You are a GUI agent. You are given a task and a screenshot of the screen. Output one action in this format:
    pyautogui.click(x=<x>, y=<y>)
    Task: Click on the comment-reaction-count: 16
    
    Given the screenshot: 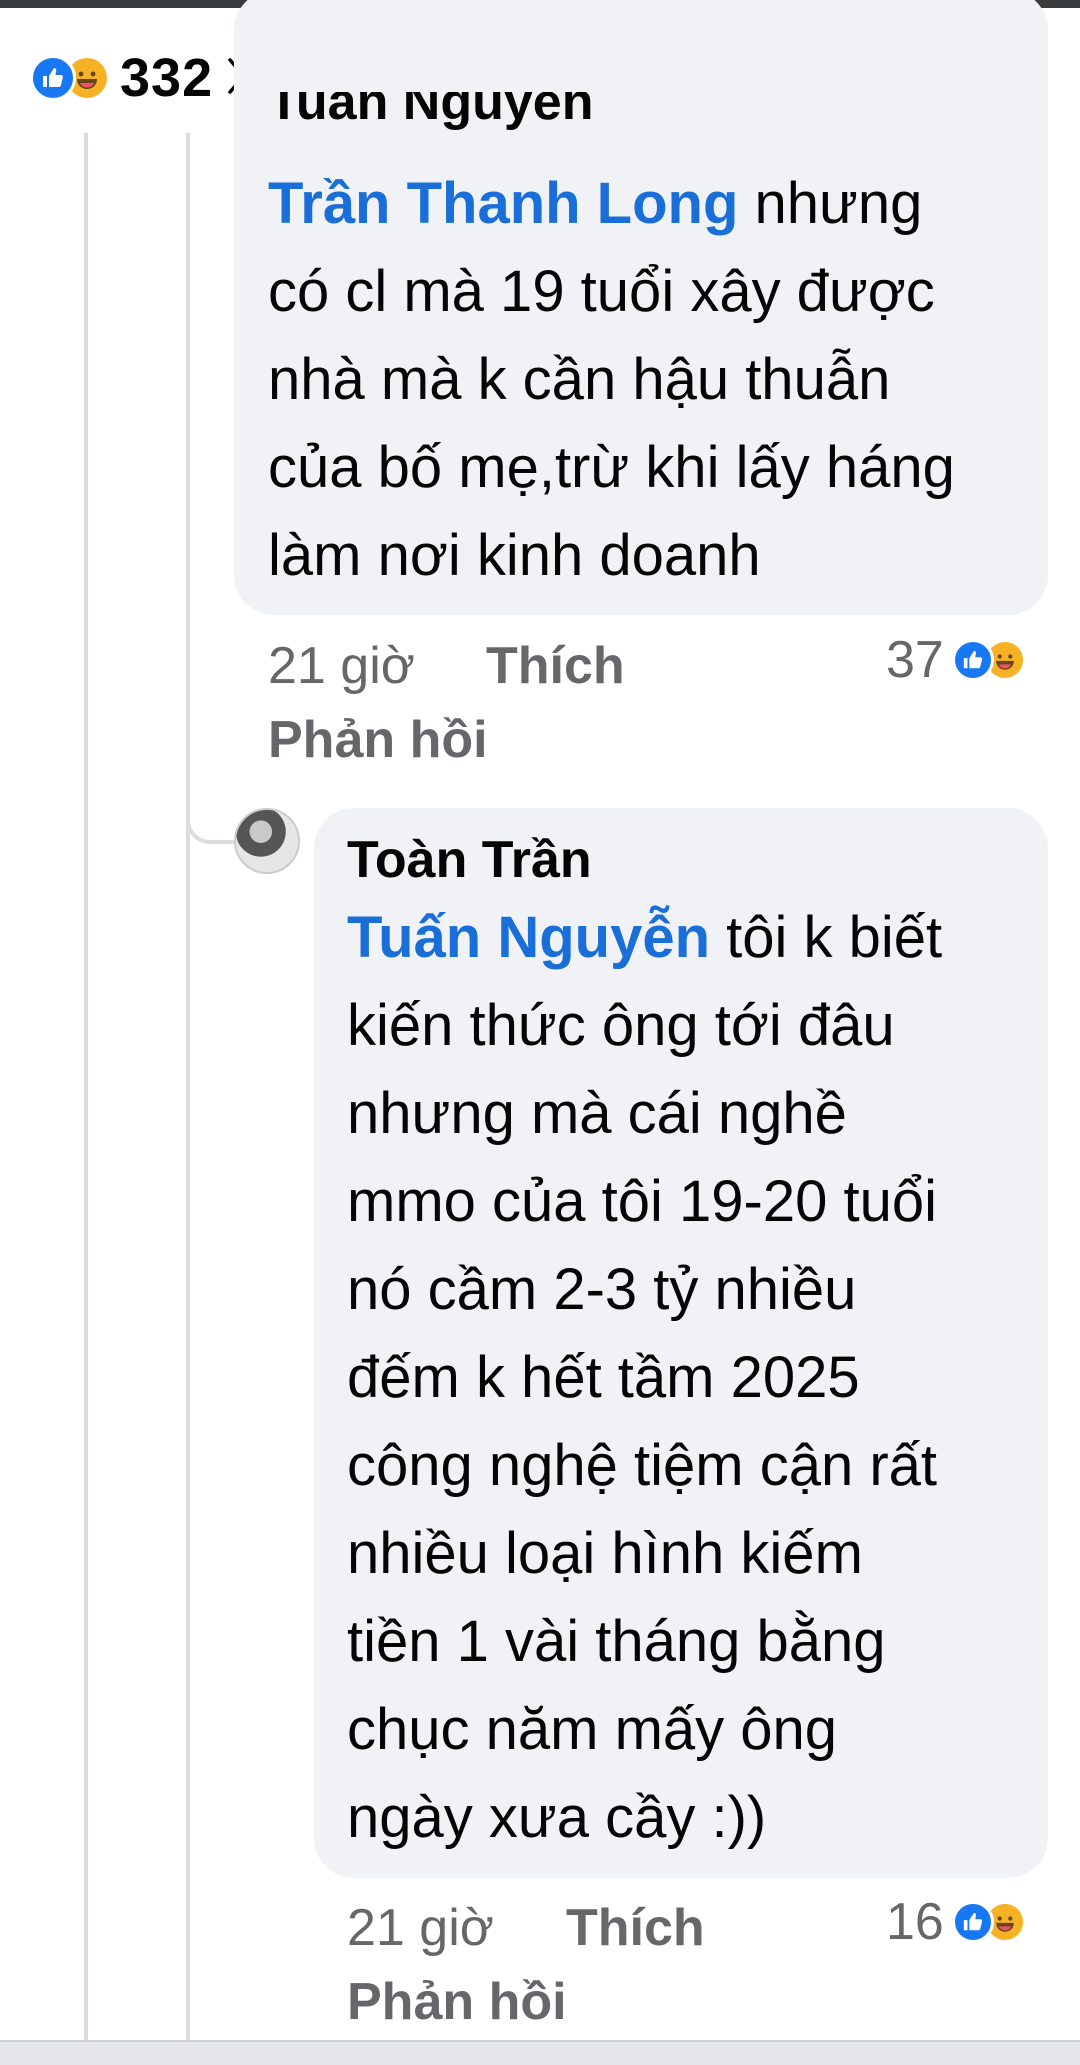 What is the action you would take?
    pyautogui.click(x=915, y=1922)
    